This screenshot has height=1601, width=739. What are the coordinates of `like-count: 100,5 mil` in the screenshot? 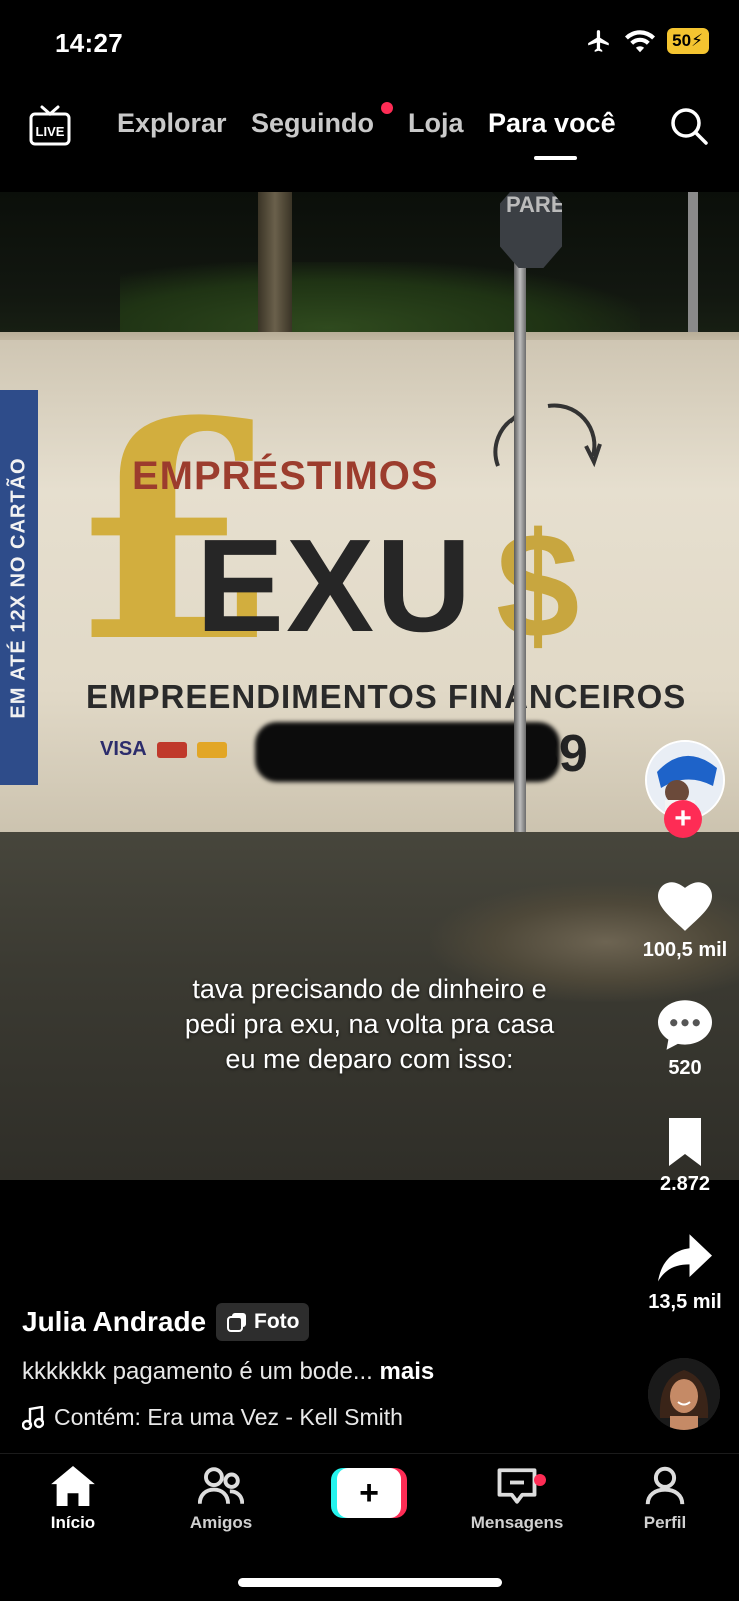 It's located at (685, 950).